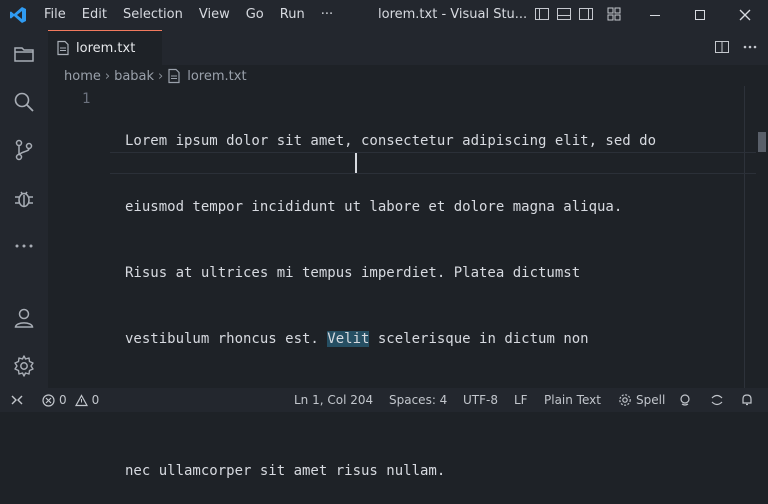 The image size is (768, 504). Describe the element at coordinates (333, 400) in the screenshot. I see `cursor-position: Ln 1, Col 204` at that location.